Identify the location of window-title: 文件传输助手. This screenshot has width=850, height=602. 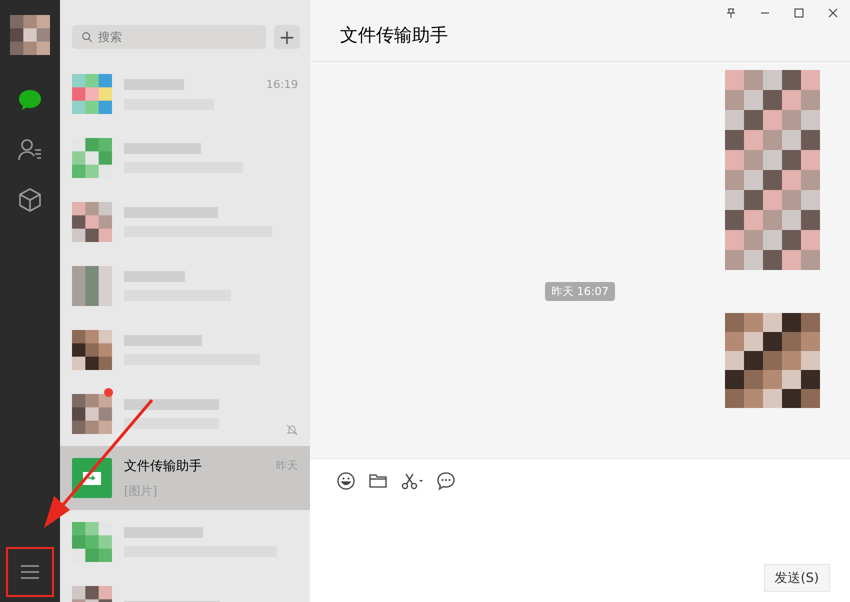
(394, 35).